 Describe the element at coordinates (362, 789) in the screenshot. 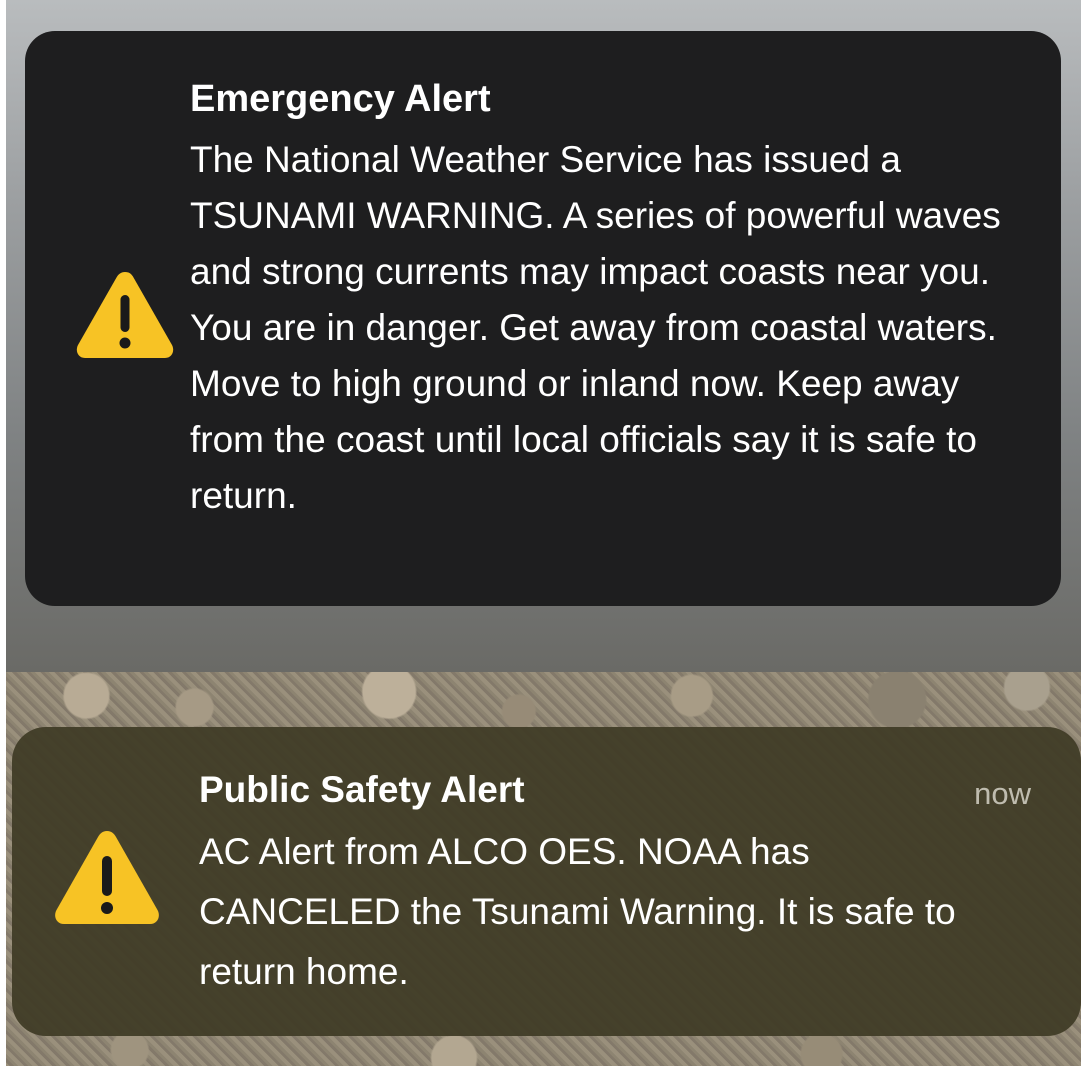

I see `alert-title: Public Safety Alert` at that location.